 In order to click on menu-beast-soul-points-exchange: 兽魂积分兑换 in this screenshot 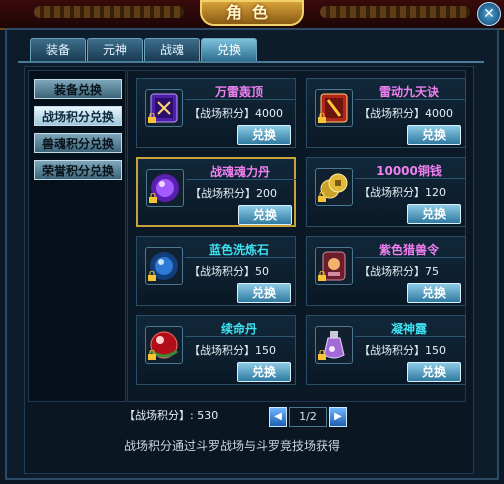, I will do `click(78, 143)`.